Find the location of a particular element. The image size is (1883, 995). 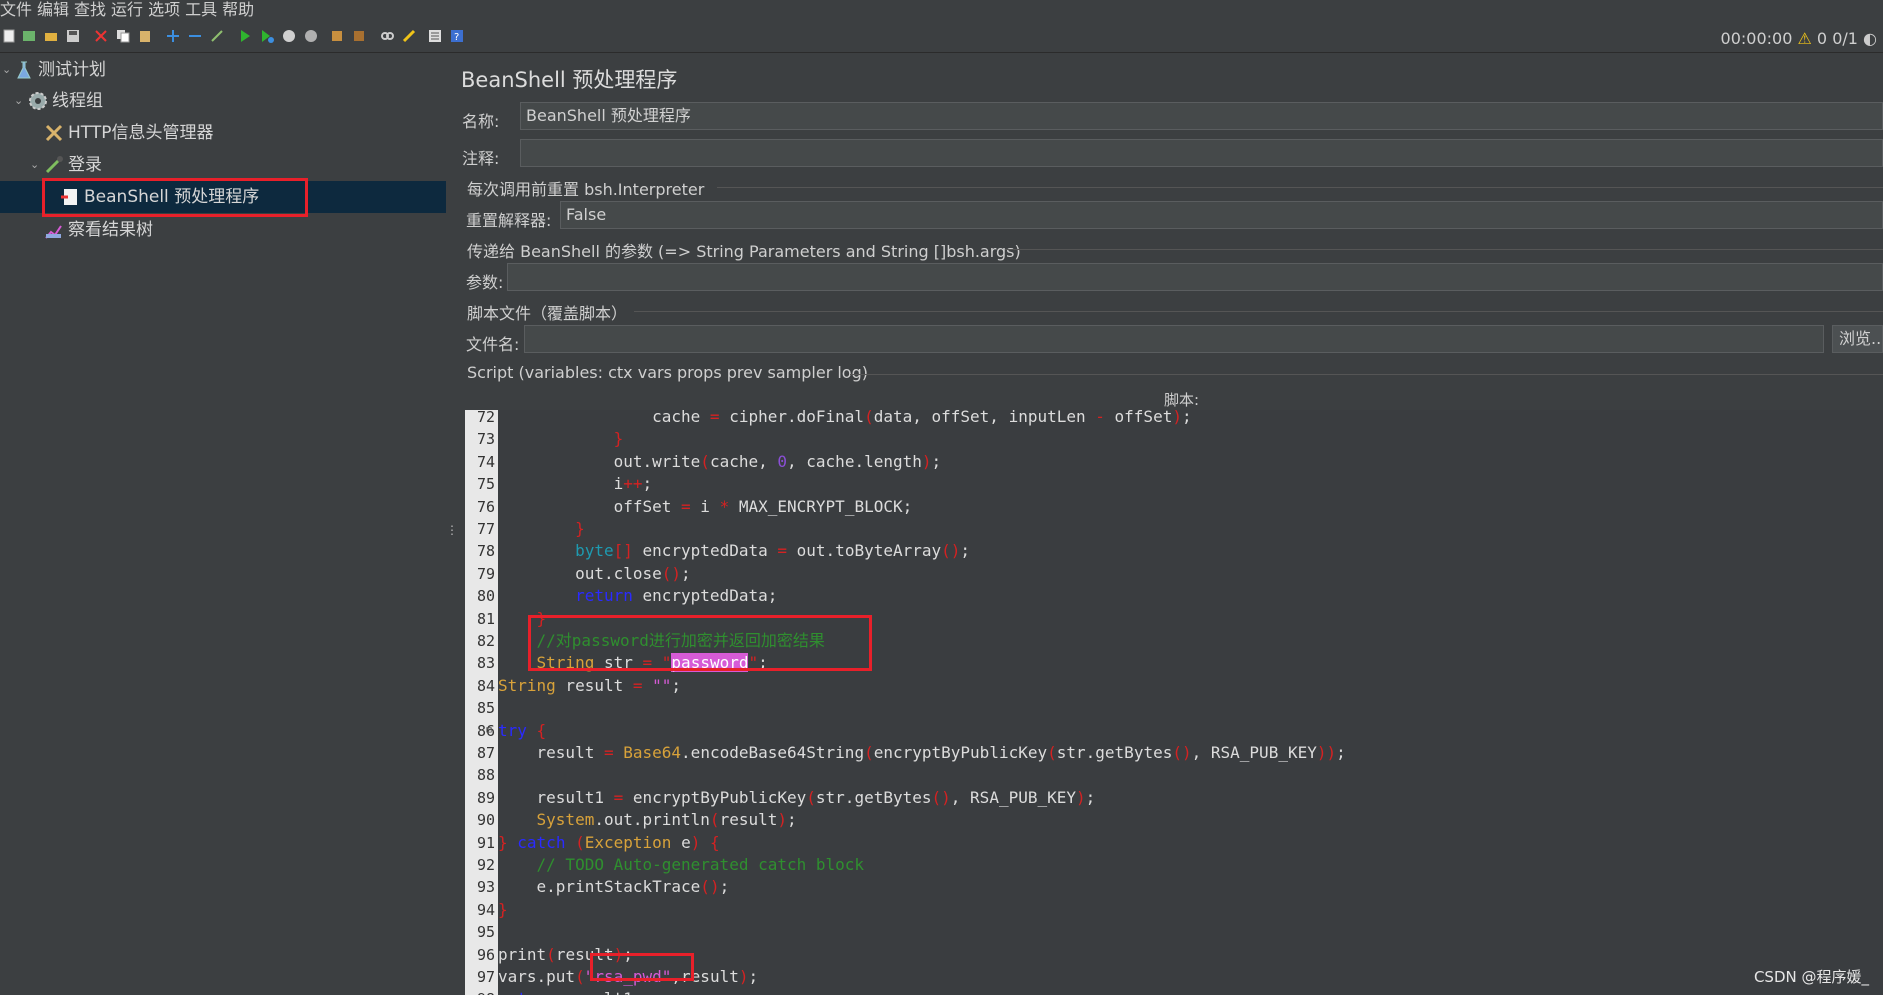

copy-icon is located at coordinates (123, 36).